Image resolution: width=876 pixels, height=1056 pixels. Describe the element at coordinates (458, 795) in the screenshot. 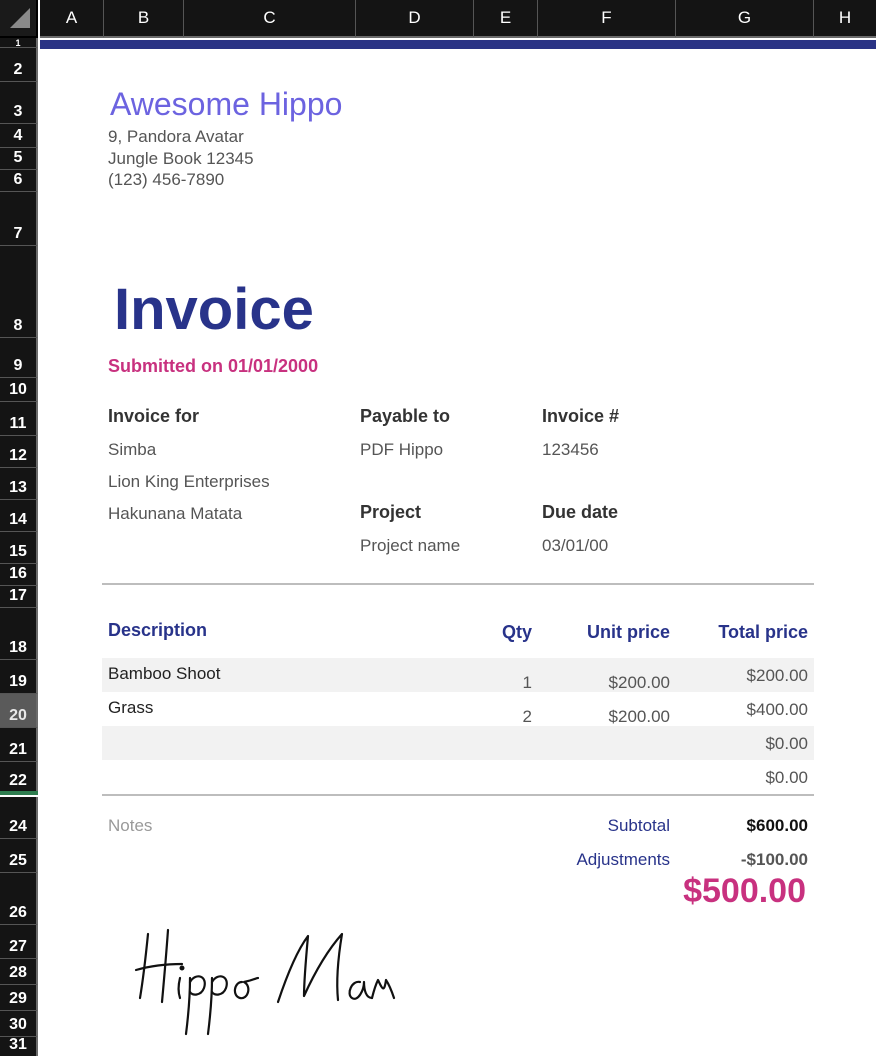

I see `table-bottom-divider` at that location.